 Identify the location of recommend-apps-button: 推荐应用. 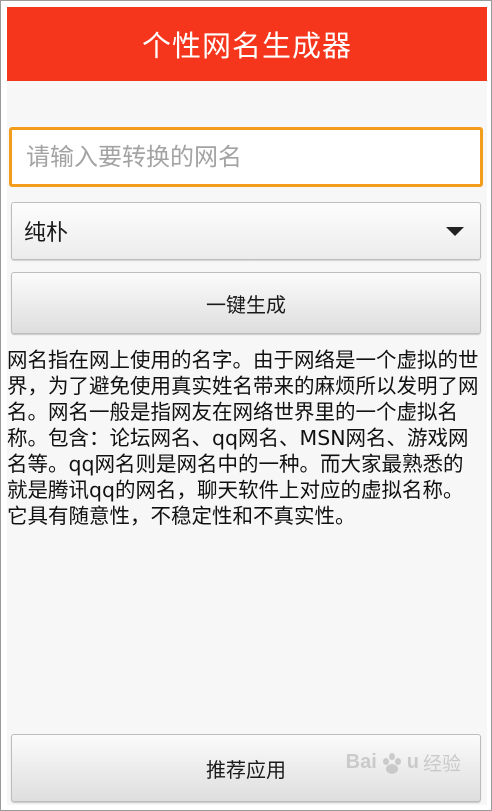
(246, 768).